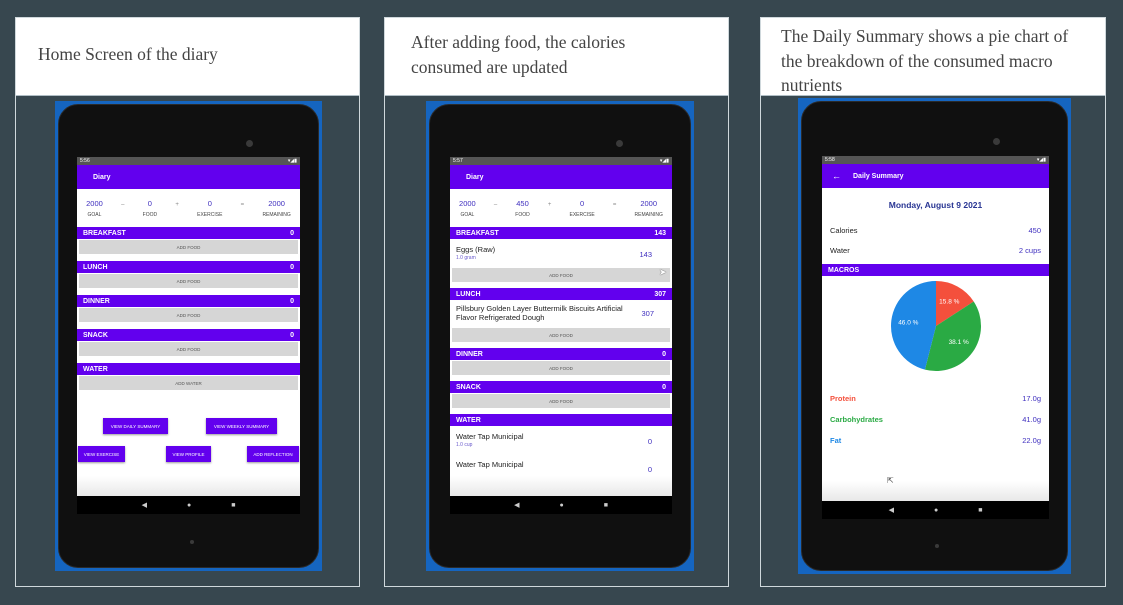 The image size is (1123, 605). Describe the element at coordinates (522, 203) in the screenshot. I see `food-value: 450` at that location.